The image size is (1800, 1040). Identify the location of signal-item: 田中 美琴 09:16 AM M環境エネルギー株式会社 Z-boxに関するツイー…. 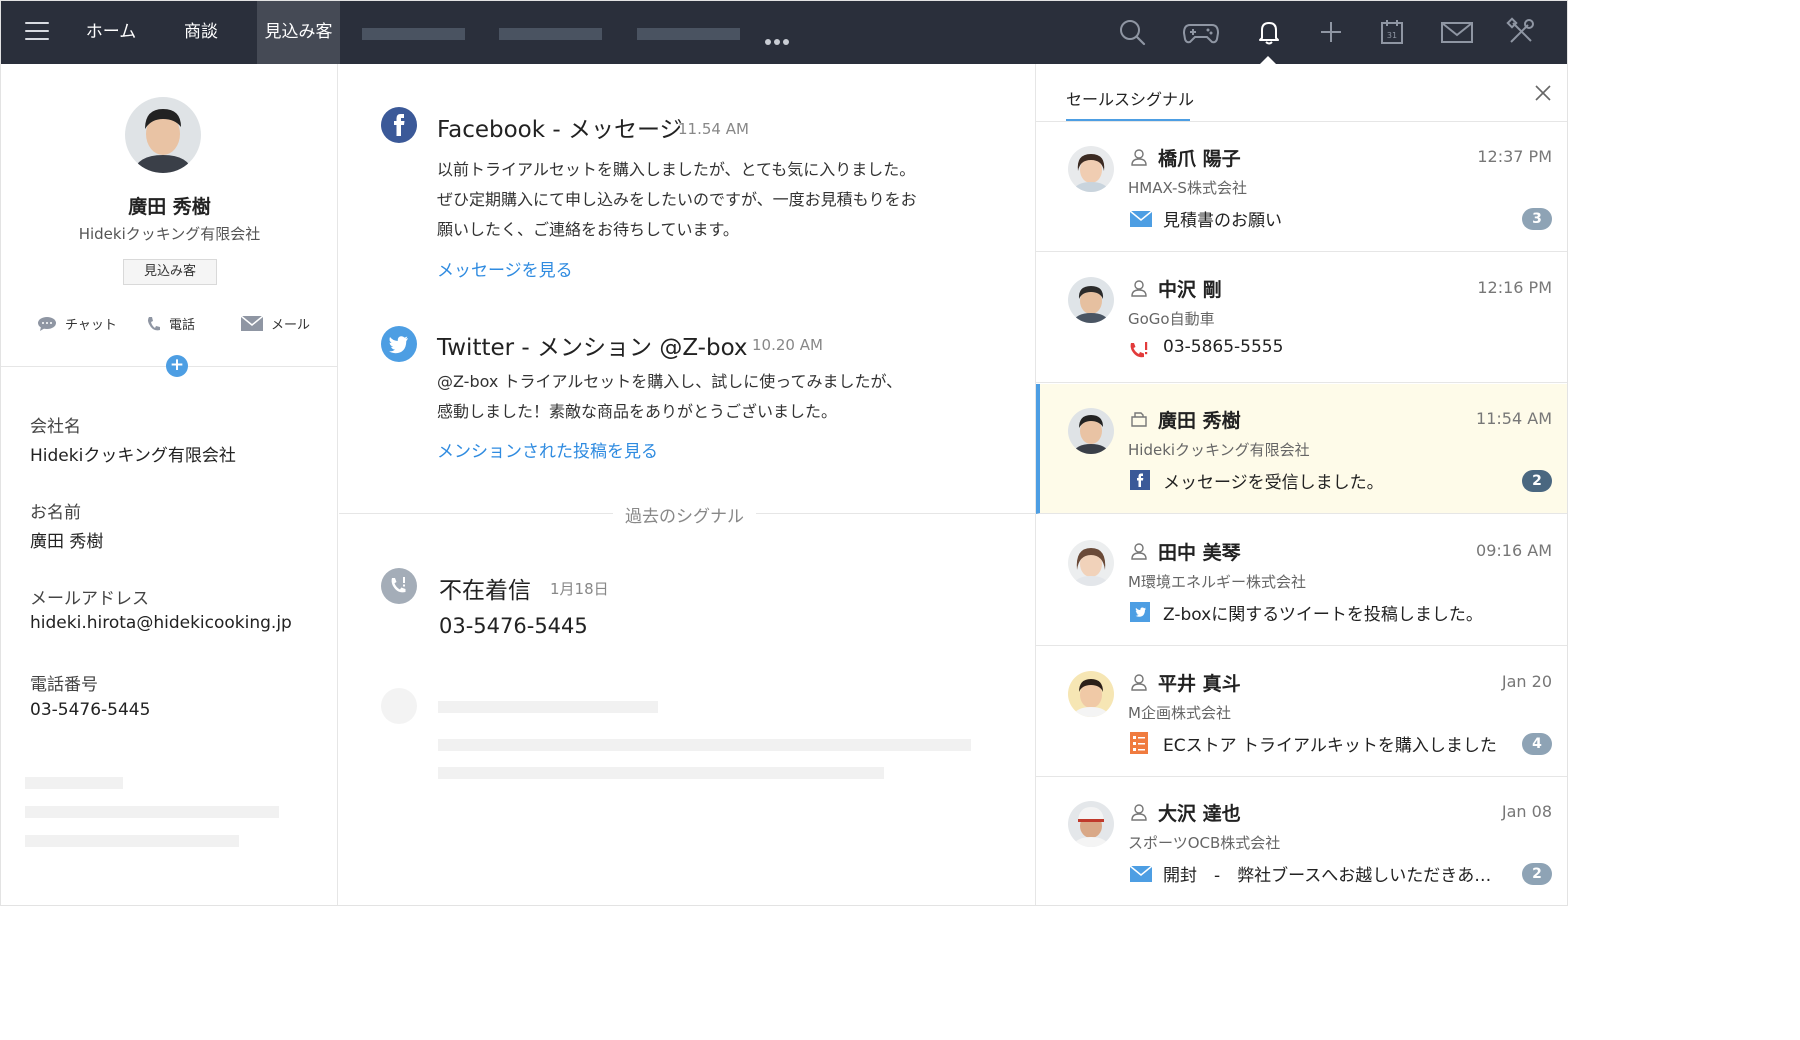
(1301, 581).